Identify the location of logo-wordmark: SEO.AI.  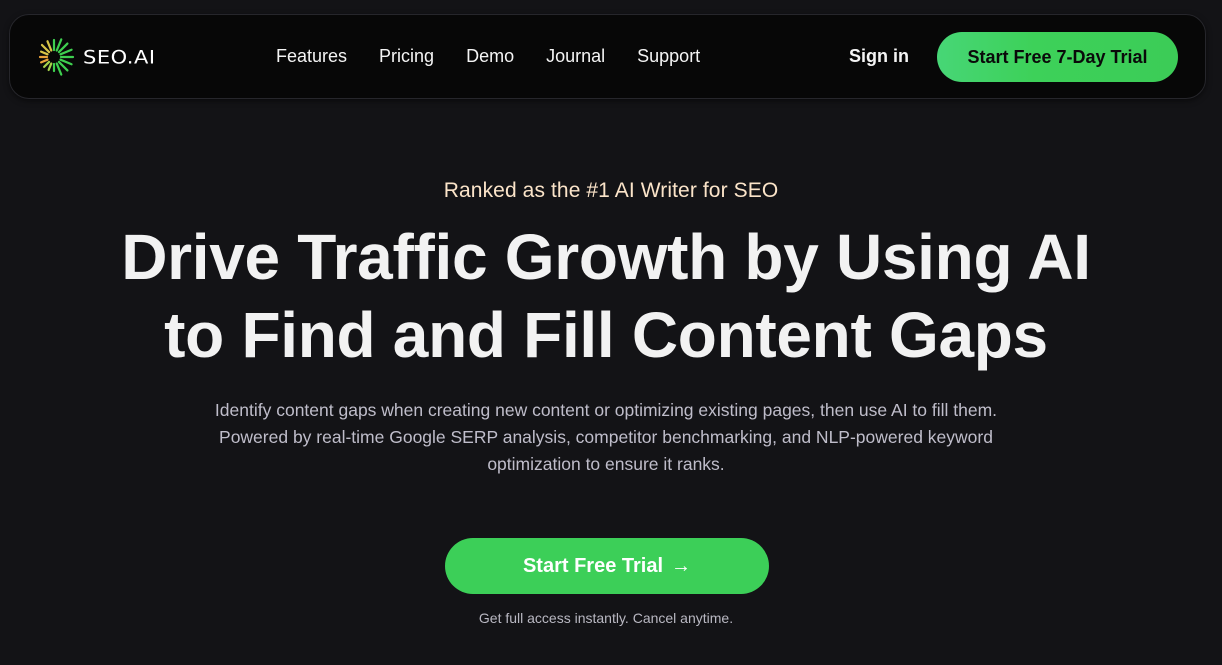
(119, 57).